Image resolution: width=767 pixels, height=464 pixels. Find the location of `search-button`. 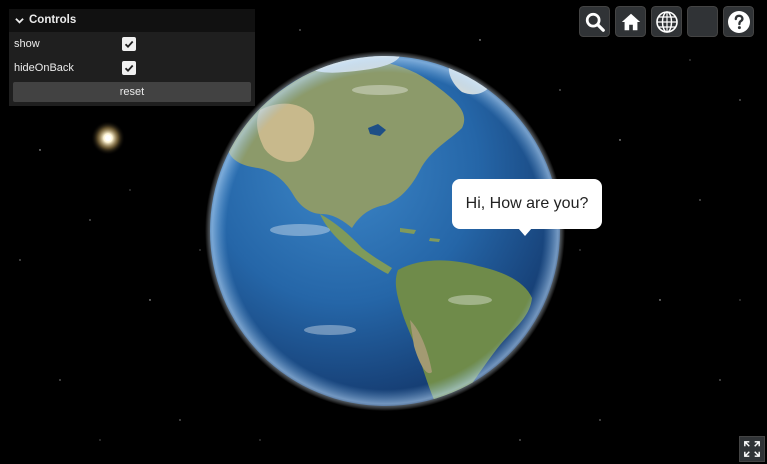

search-button is located at coordinates (594, 21).